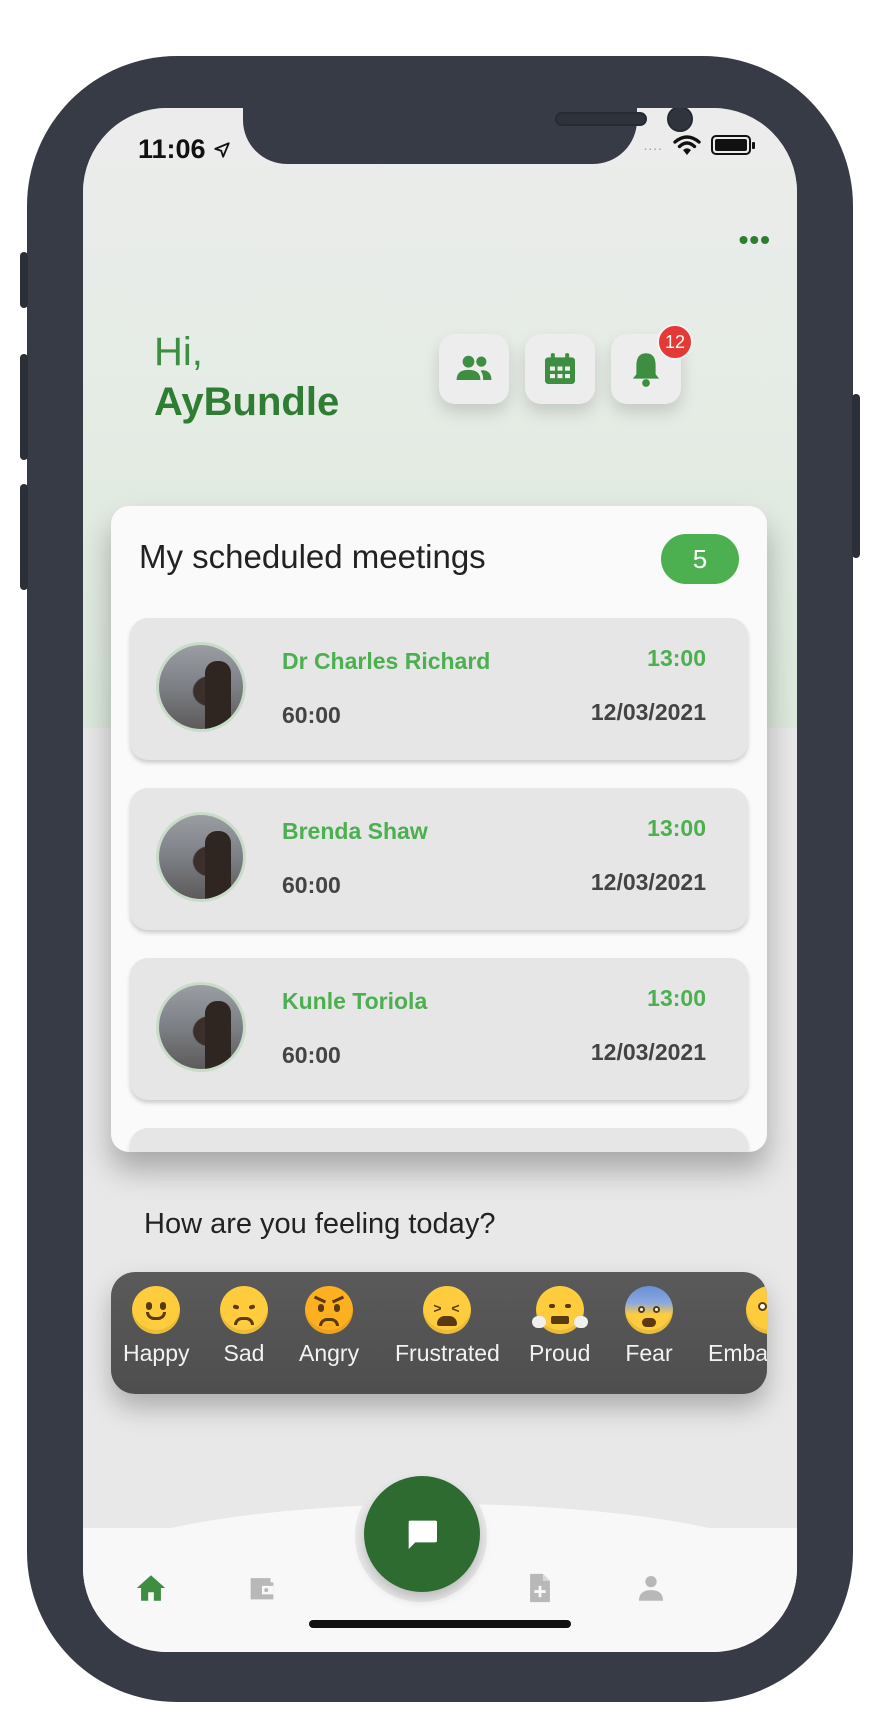 This screenshot has height=1728, width=880. I want to click on frustrated-emoji-icon: > <, so click(447, 1310).